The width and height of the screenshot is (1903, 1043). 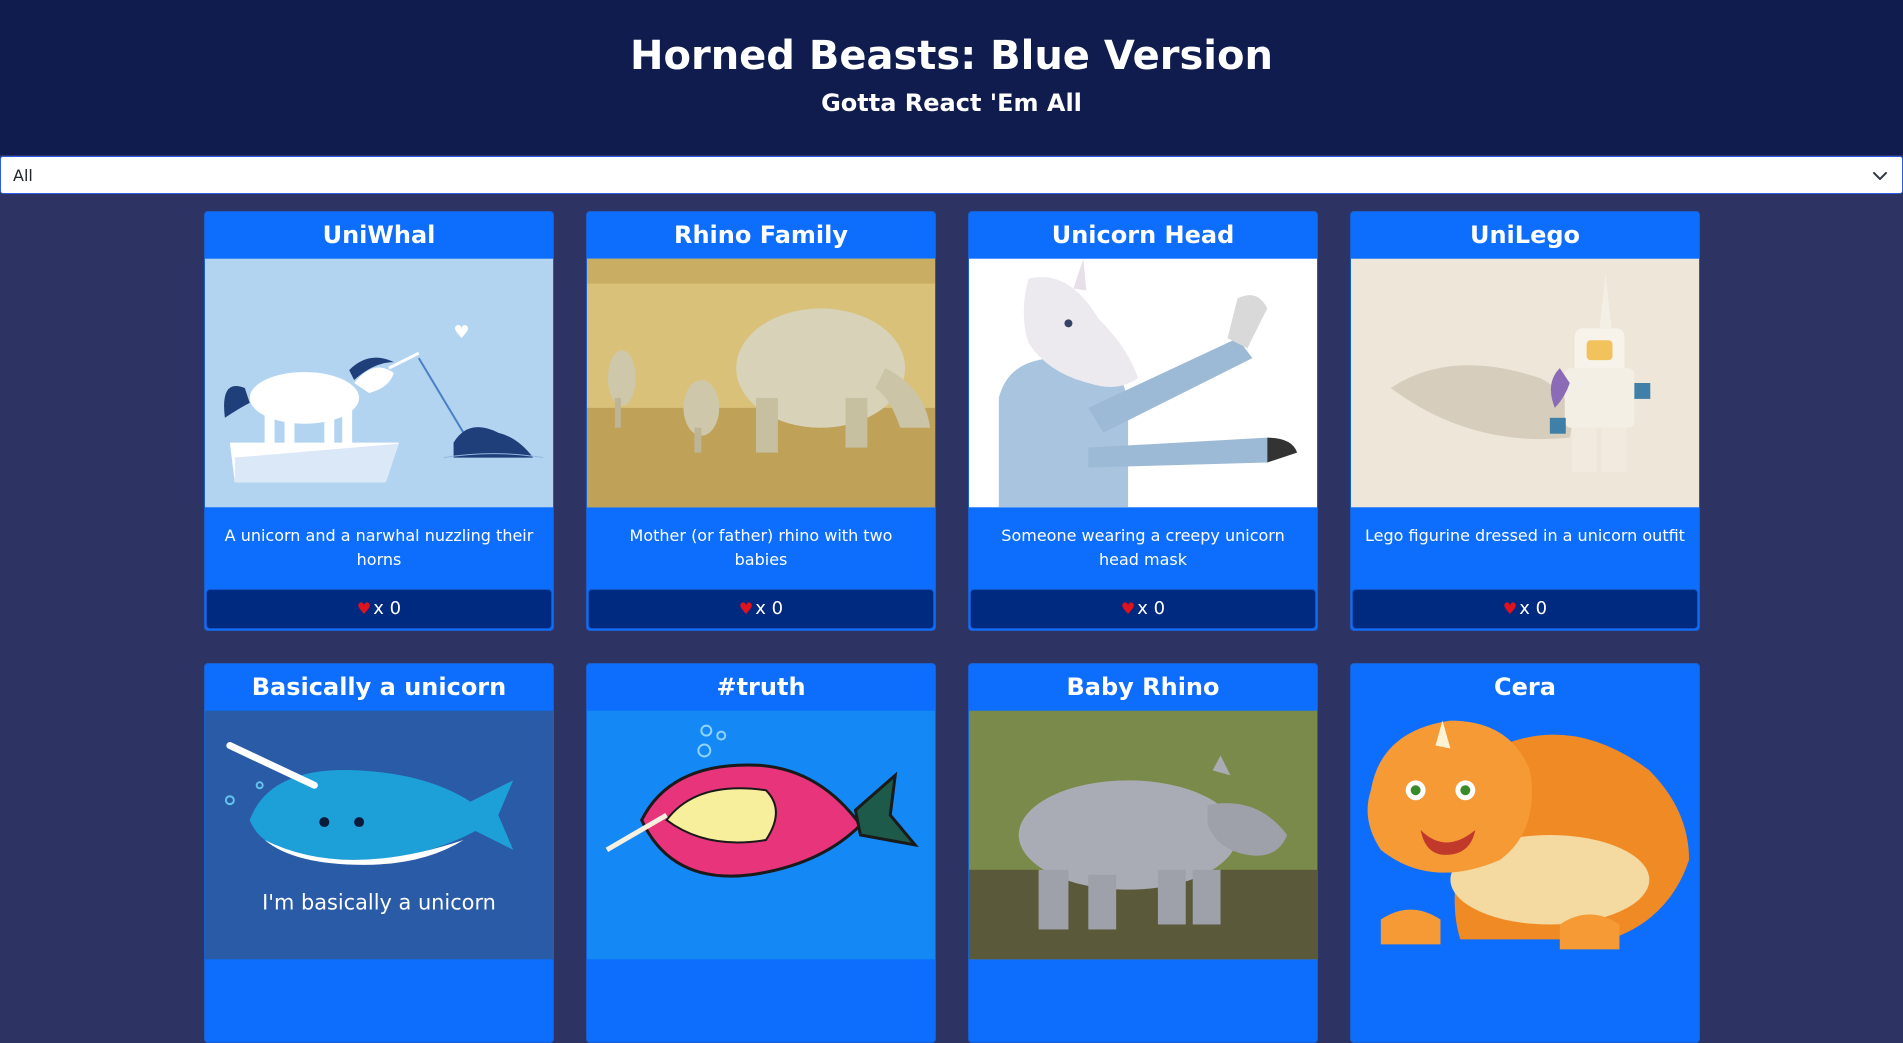 I want to click on unicorn-narwhal-illustration: ♥, so click(x=379, y=383).